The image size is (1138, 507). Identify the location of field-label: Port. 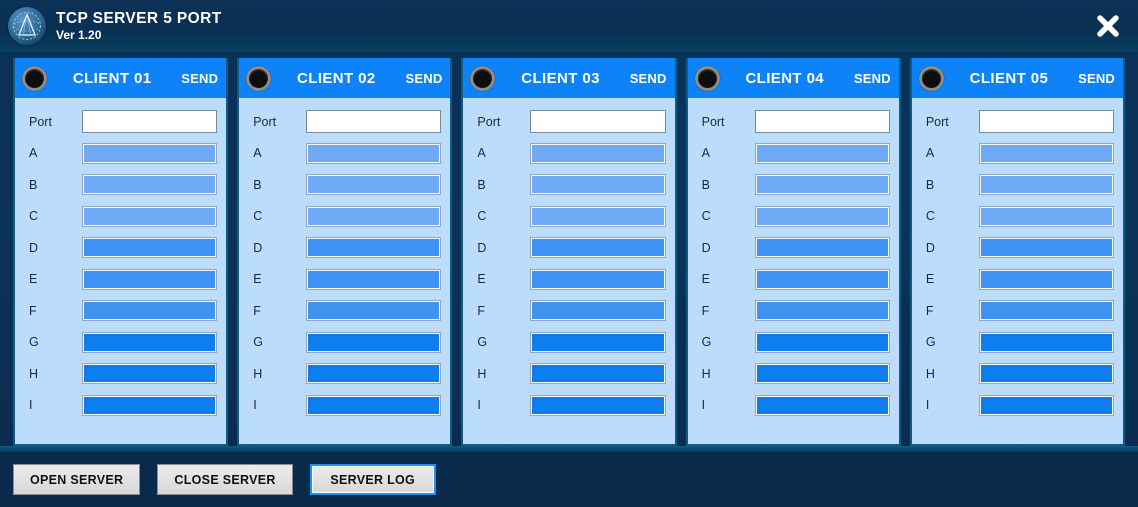
(489, 121).